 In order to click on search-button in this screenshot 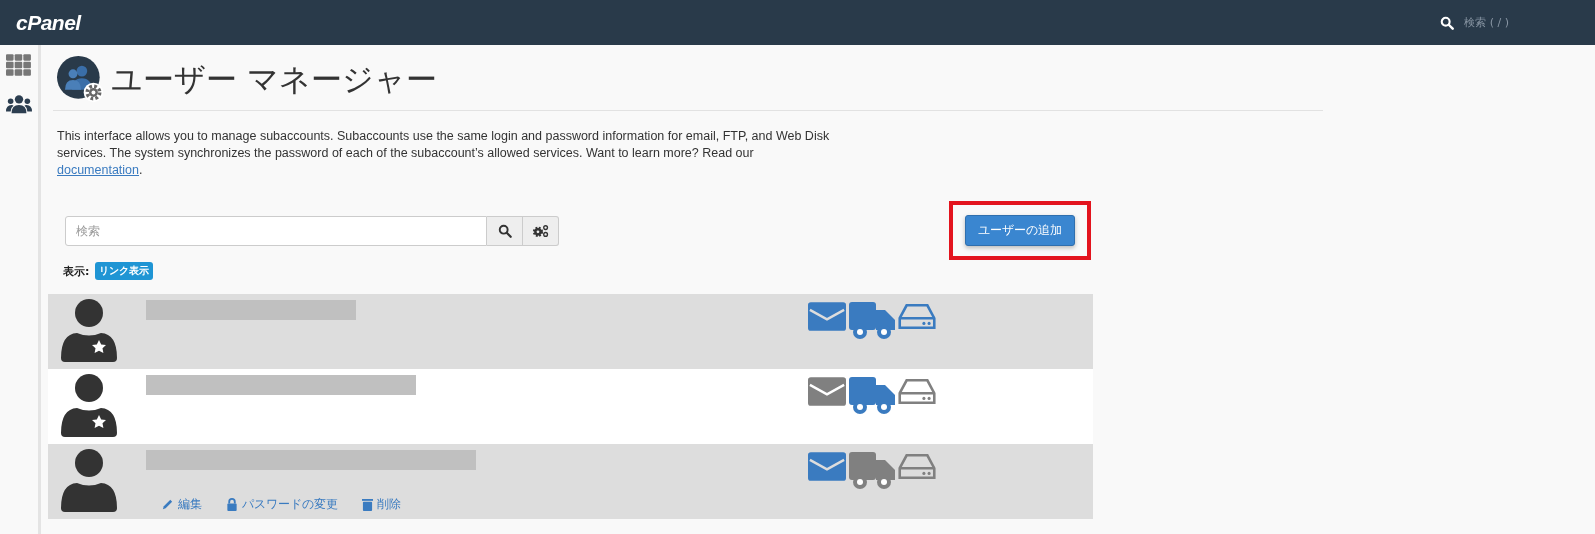, I will do `click(505, 230)`.